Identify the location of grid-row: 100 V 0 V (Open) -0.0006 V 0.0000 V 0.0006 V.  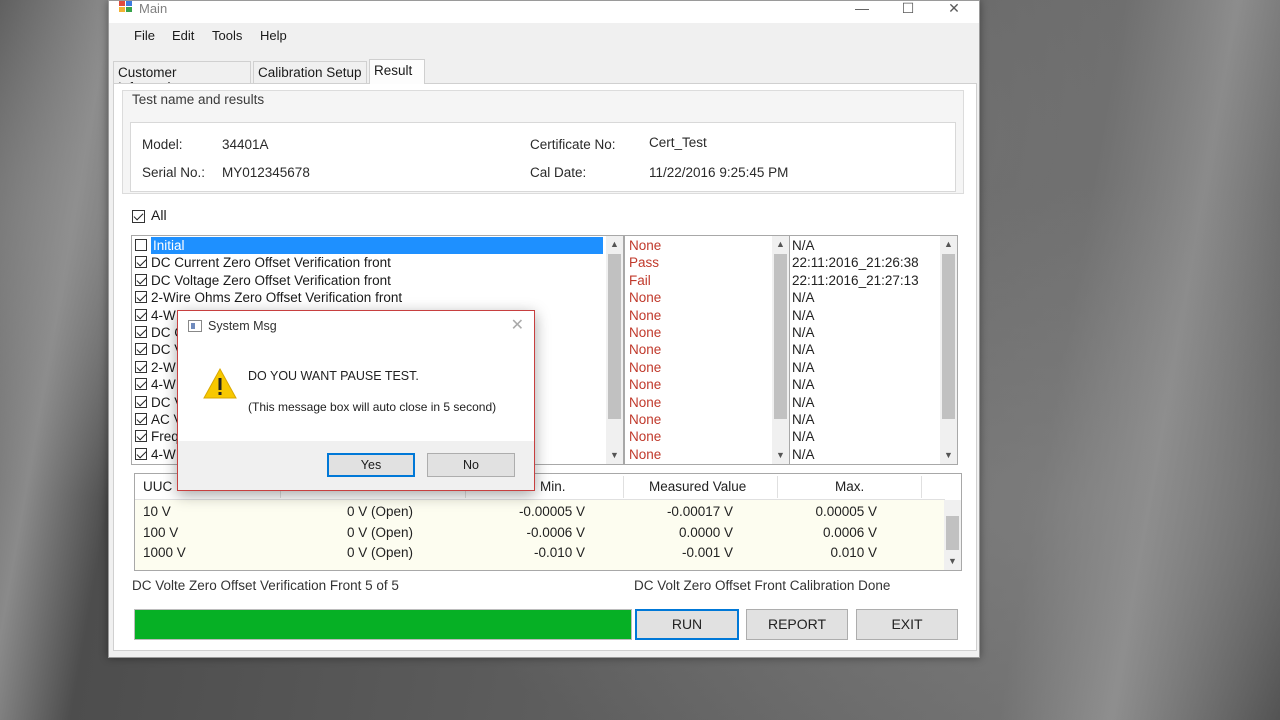
(540, 533).